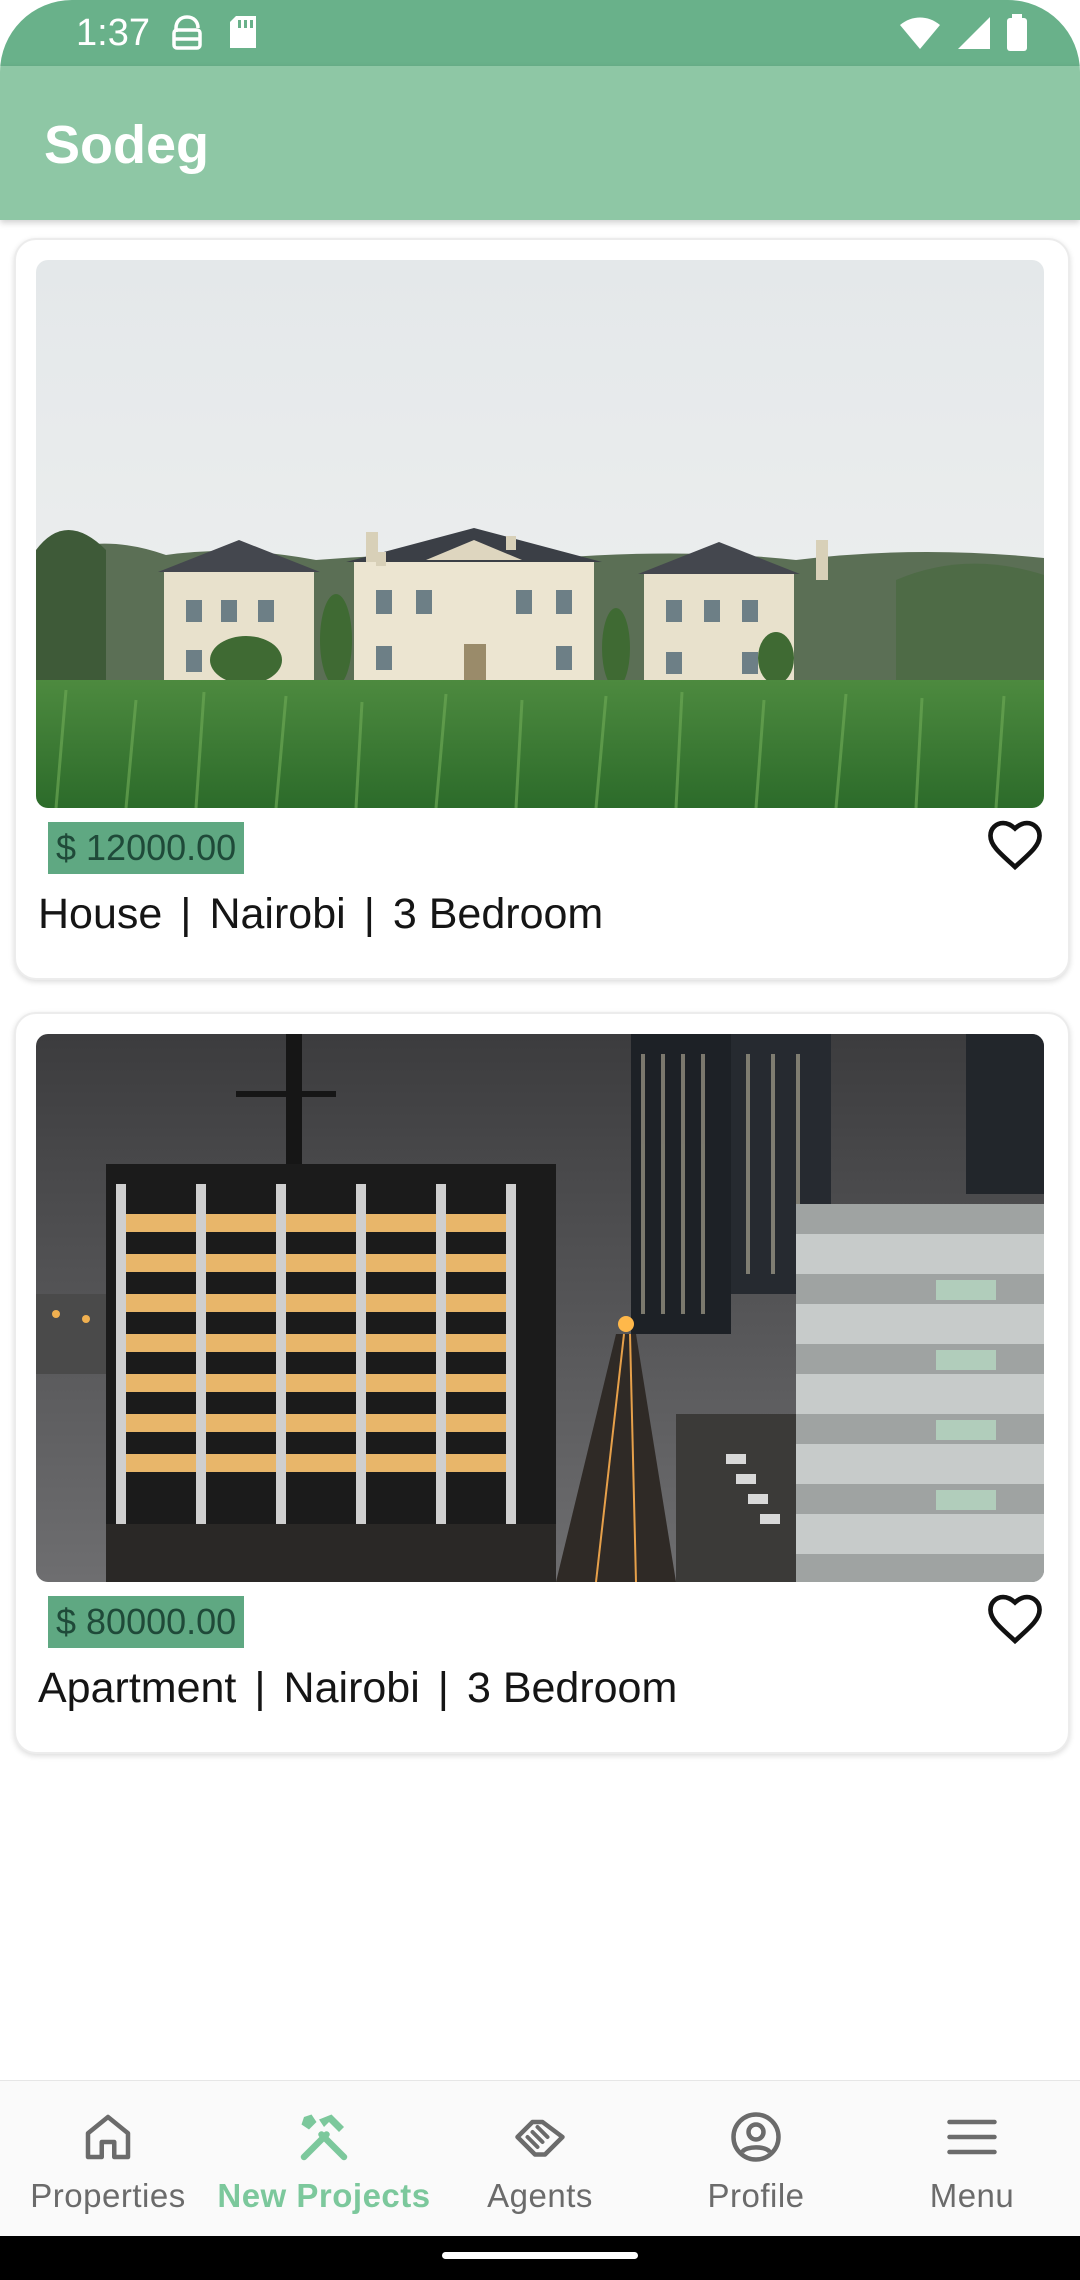 The image size is (1080, 2280). Describe the element at coordinates (146, 848) in the screenshot. I see `price-tag: $ 12000.00` at that location.